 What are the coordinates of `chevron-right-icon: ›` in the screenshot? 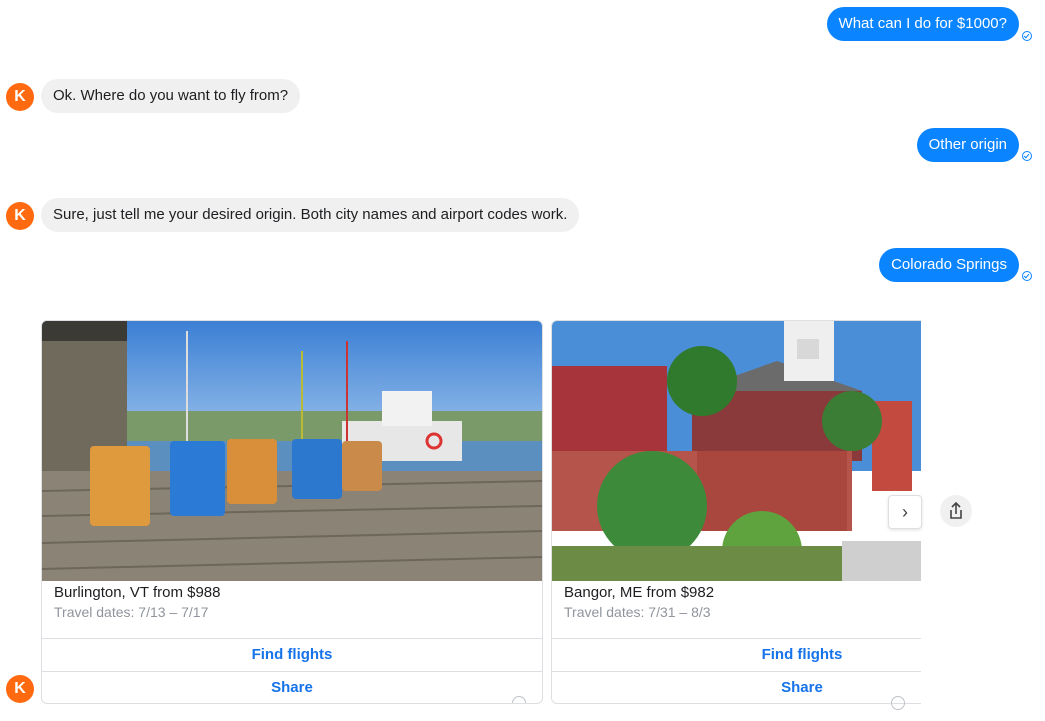 It's located at (905, 512).